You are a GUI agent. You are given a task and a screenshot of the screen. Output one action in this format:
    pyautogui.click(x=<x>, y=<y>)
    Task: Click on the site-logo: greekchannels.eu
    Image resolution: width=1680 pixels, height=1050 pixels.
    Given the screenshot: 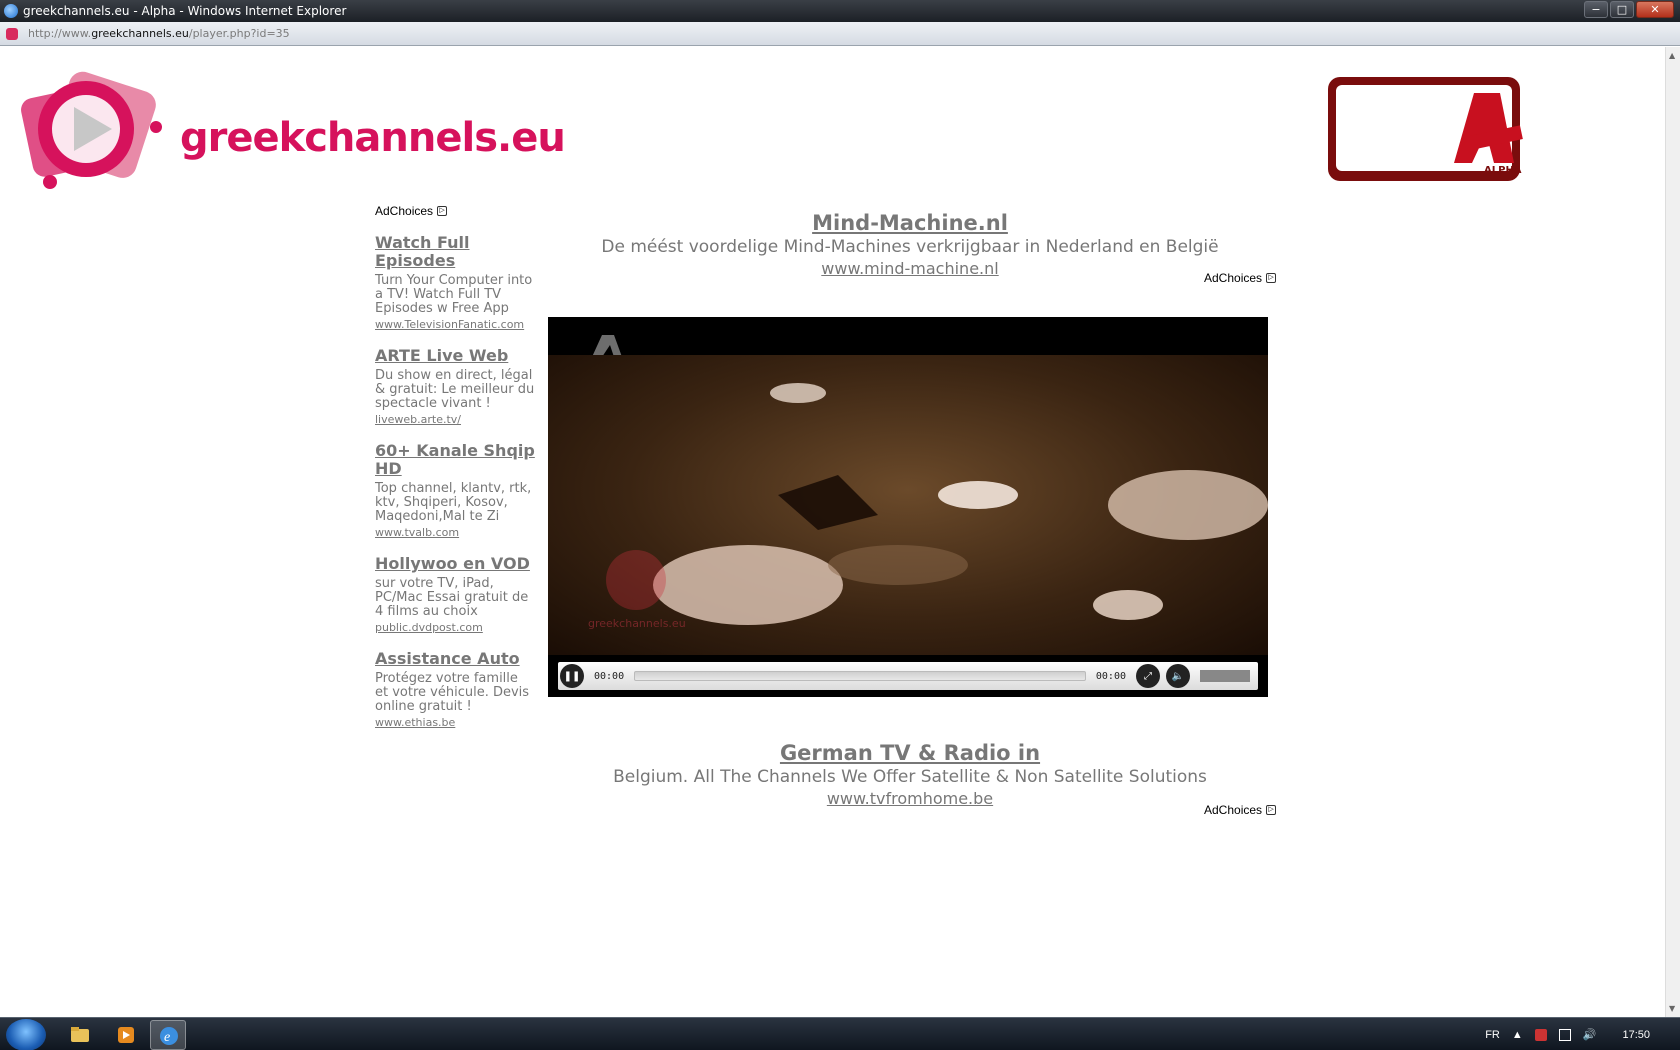 What is the action you would take?
    pyautogui.click(x=292, y=128)
    